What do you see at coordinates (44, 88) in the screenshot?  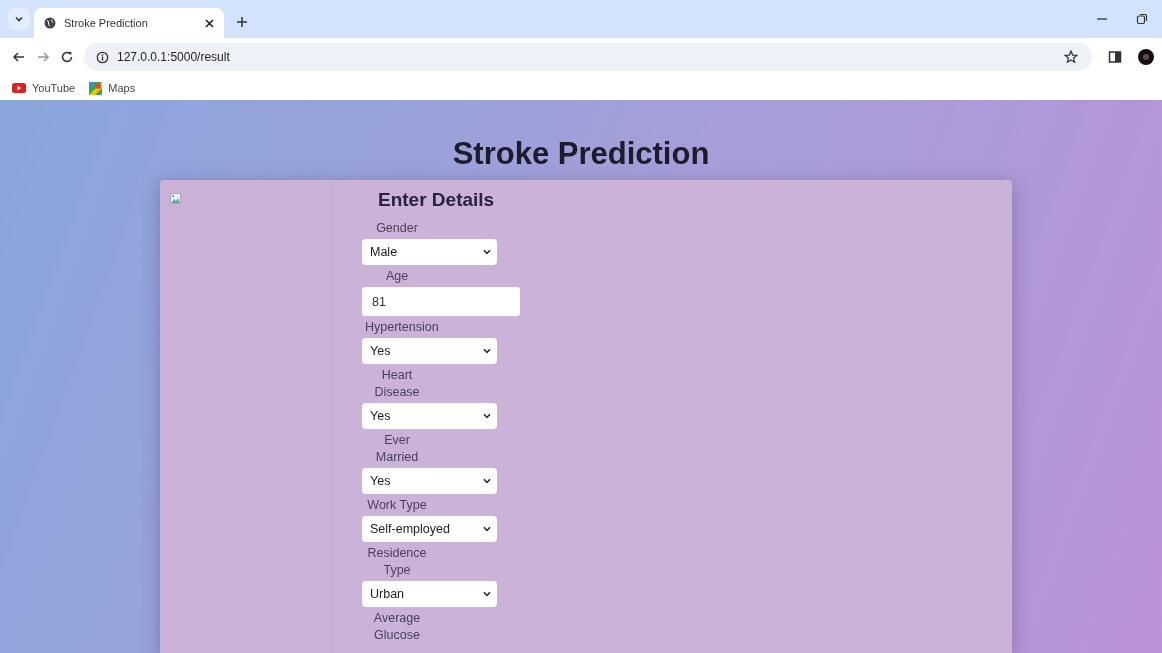 I see `bookmark-link: YouTube` at bounding box center [44, 88].